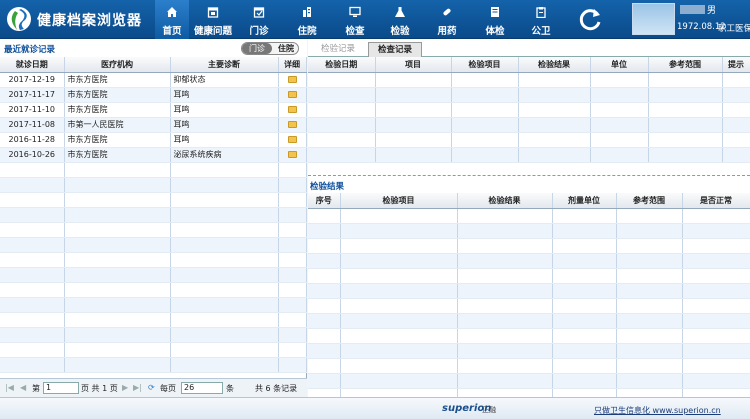  What do you see at coordinates (153, 80) in the screenshot?
I see `table-row: 2017-12-19 市东方医院 抑郁状态` at bounding box center [153, 80].